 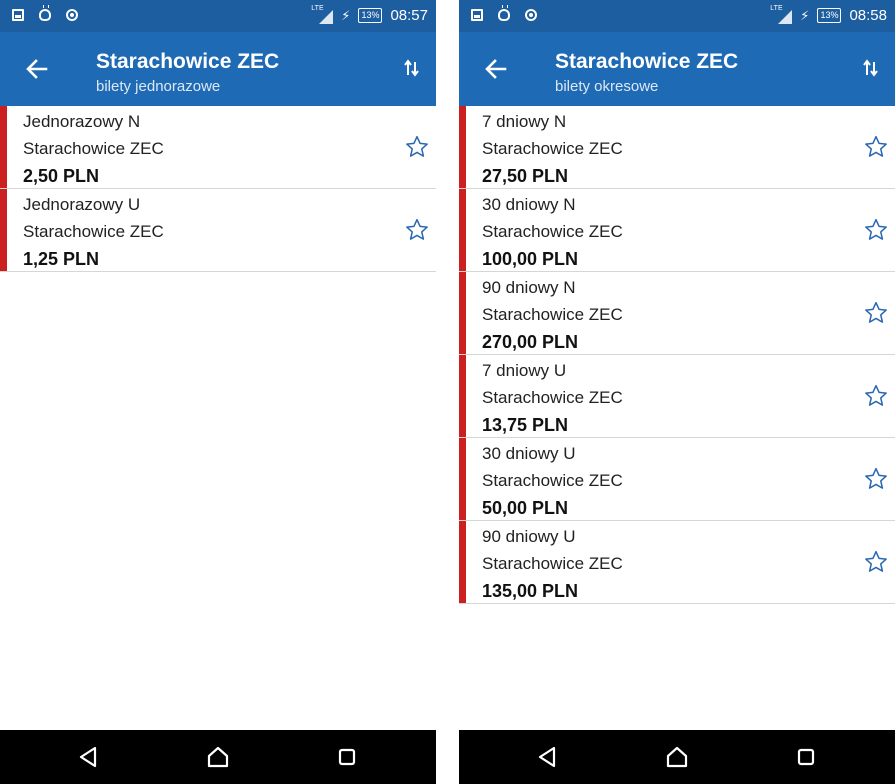 What do you see at coordinates (524, 121) in the screenshot?
I see `ticket-name: 7 dniowy N` at bounding box center [524, 121].